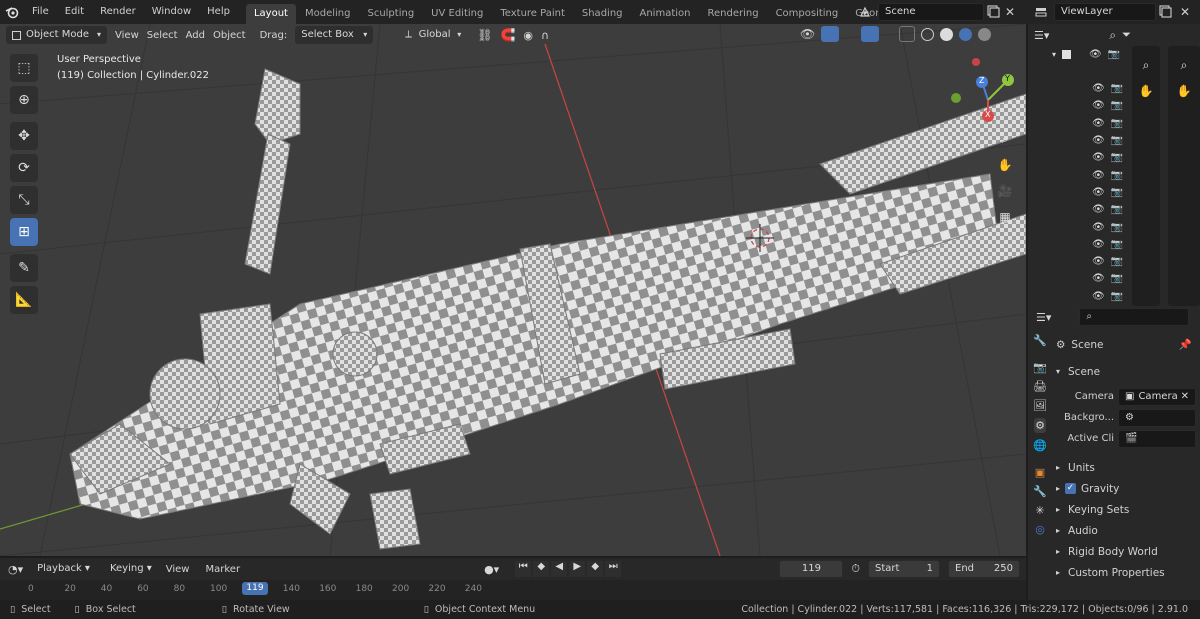 The image size is (1200, 619). Describe the element at coordinates (807, 34) in the screenshot. I see `visibility-eye-icon: 👁` at that location.